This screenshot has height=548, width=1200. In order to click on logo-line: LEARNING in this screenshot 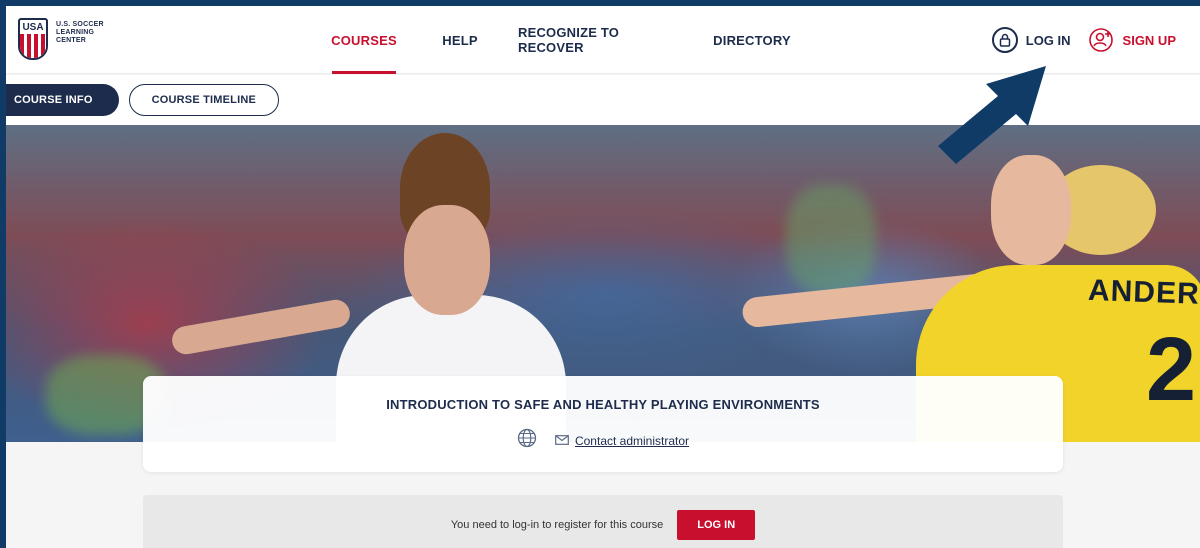, I will do `click(75, 32)`.